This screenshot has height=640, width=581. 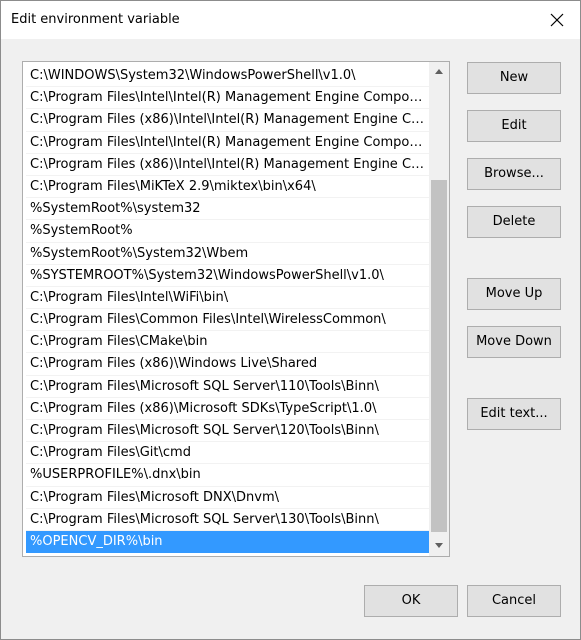 I want to click on close-button, so click(x=557, y=20).